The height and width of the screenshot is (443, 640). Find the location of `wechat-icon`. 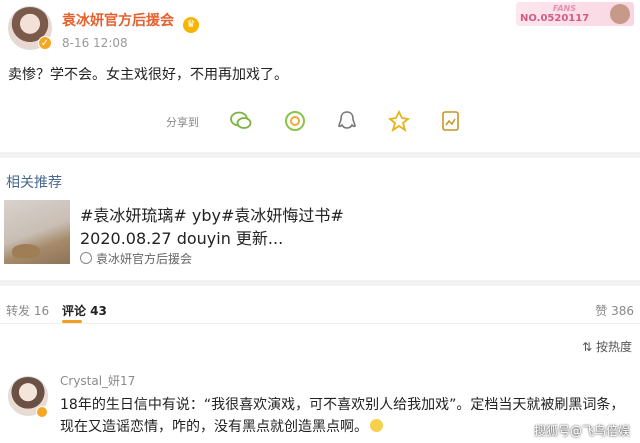

wechat-icon is located at coordinates (241, 121).